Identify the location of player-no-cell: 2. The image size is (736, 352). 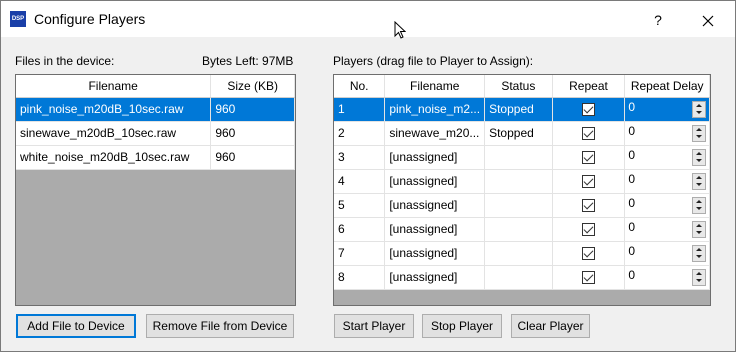
(360, 133).